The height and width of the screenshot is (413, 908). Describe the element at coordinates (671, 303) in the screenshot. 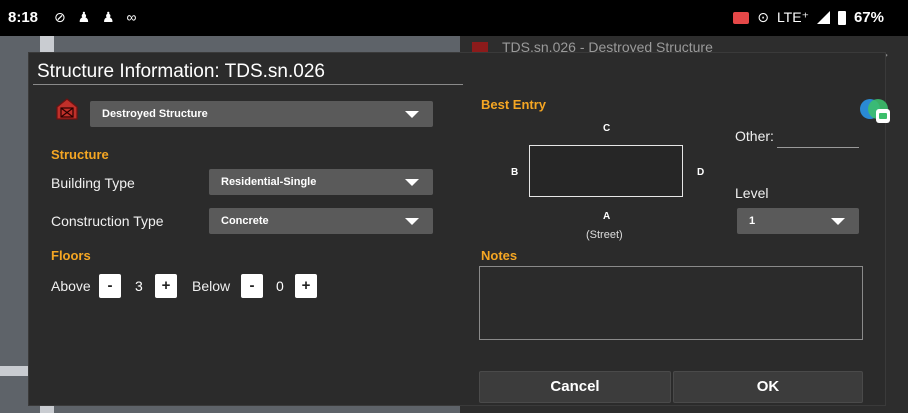

I see `notes-textarea` at that location.